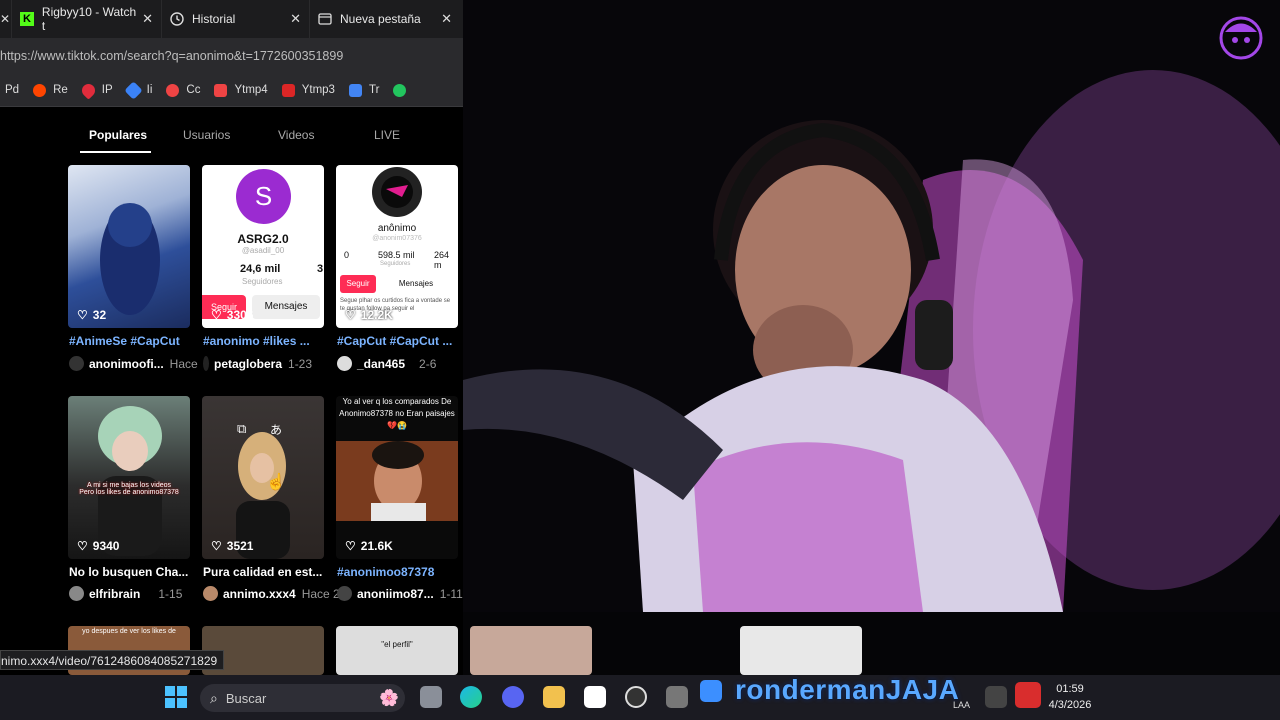 The height and width of the screenshot is (720, 1280). Describe the element at coordinates (276, 429) in the screenshot. I see `translate-icon: あ` at that location.